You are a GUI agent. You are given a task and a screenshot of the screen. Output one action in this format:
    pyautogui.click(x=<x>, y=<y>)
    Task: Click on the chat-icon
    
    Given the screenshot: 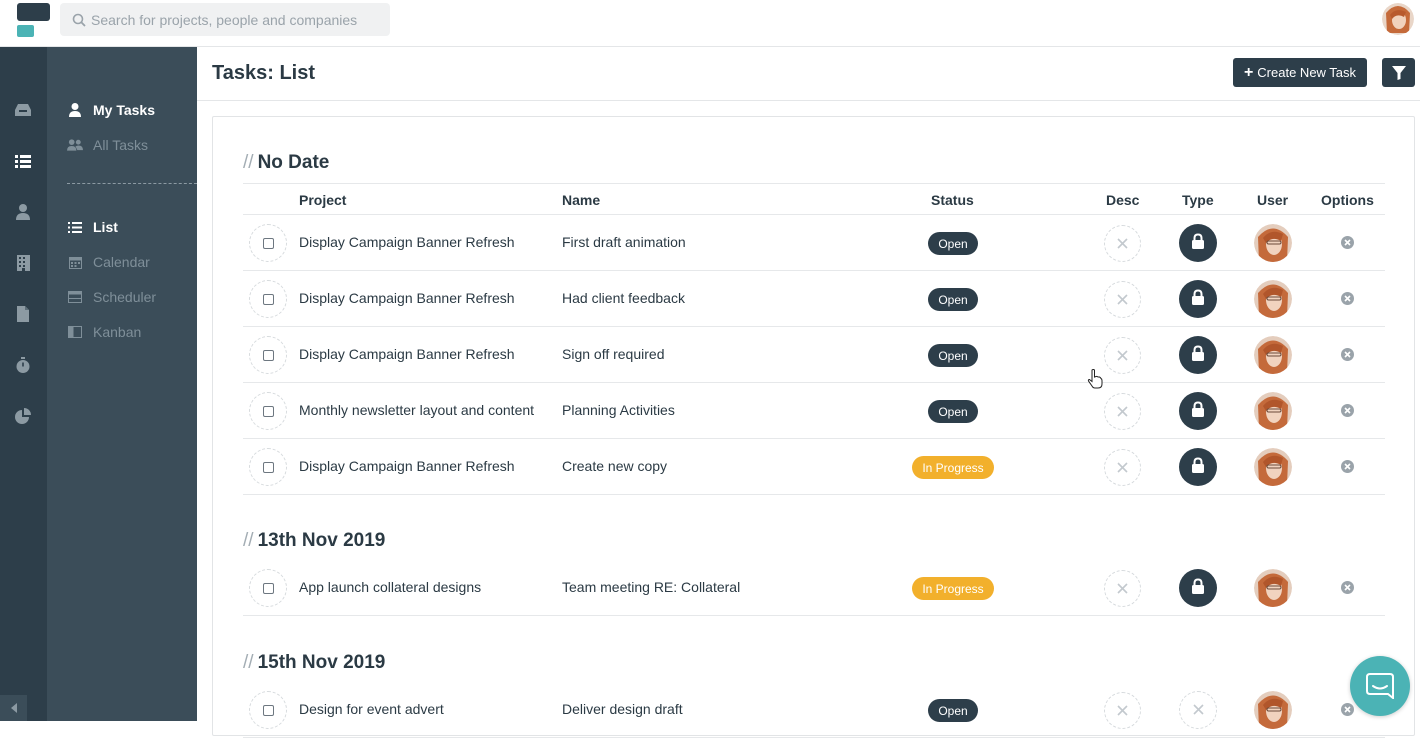 What is the action you would take?
    pyautogui.click(x=1380, y=686)
    